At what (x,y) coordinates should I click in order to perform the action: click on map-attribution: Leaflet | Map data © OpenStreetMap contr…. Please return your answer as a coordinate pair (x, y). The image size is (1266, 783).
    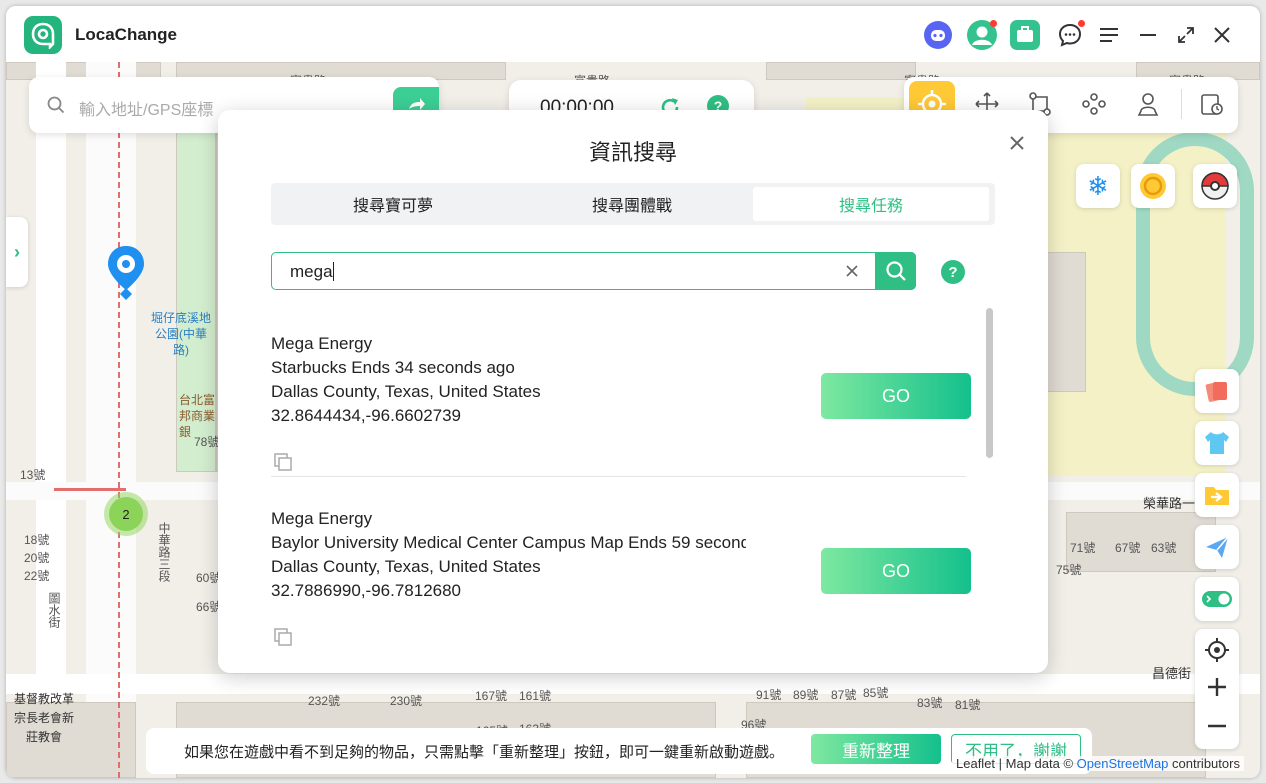
    Looking at the image, I should click on (1098, 763).